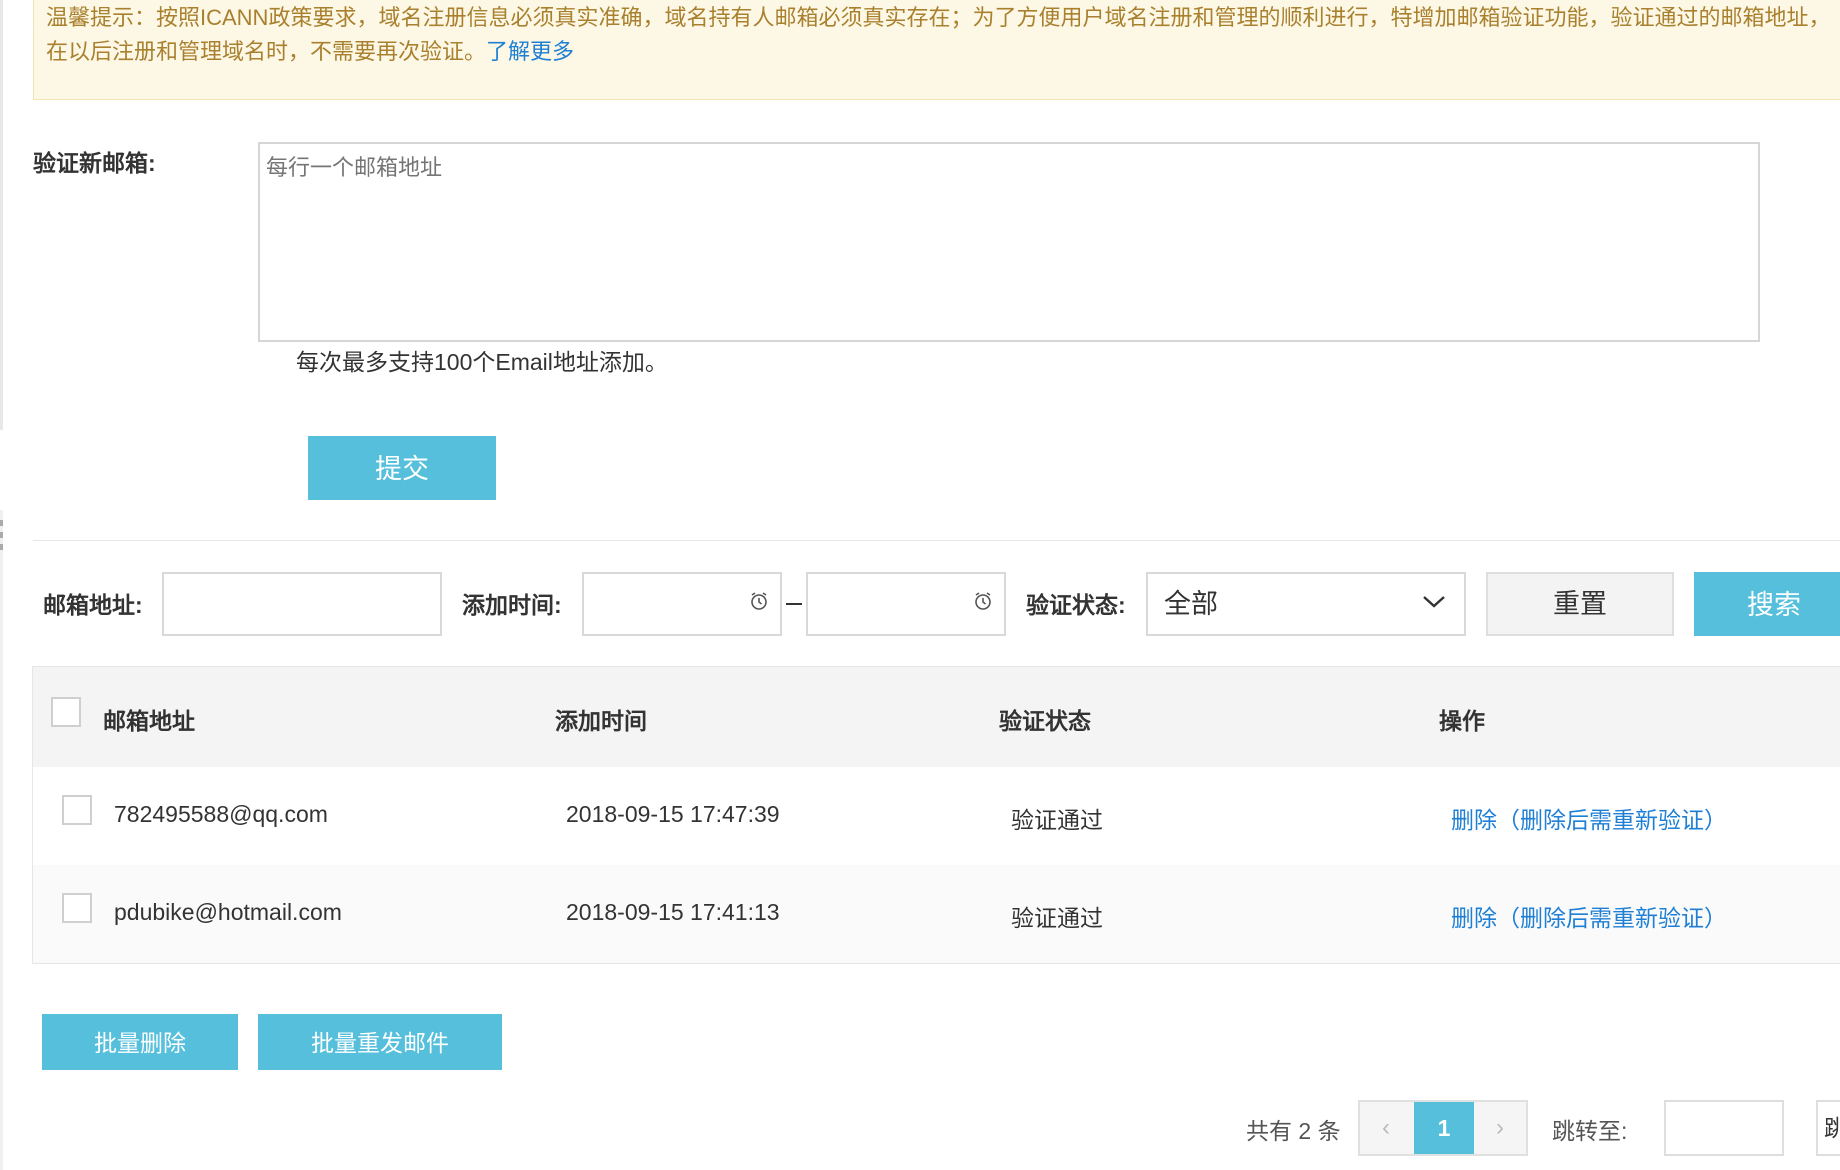 The image size is (1840, 1170). What do you see at coordinates (1590, 1131) in the screenshot?
I see `jump-label: 跳转至:` at bounding box center [1590, 1131].